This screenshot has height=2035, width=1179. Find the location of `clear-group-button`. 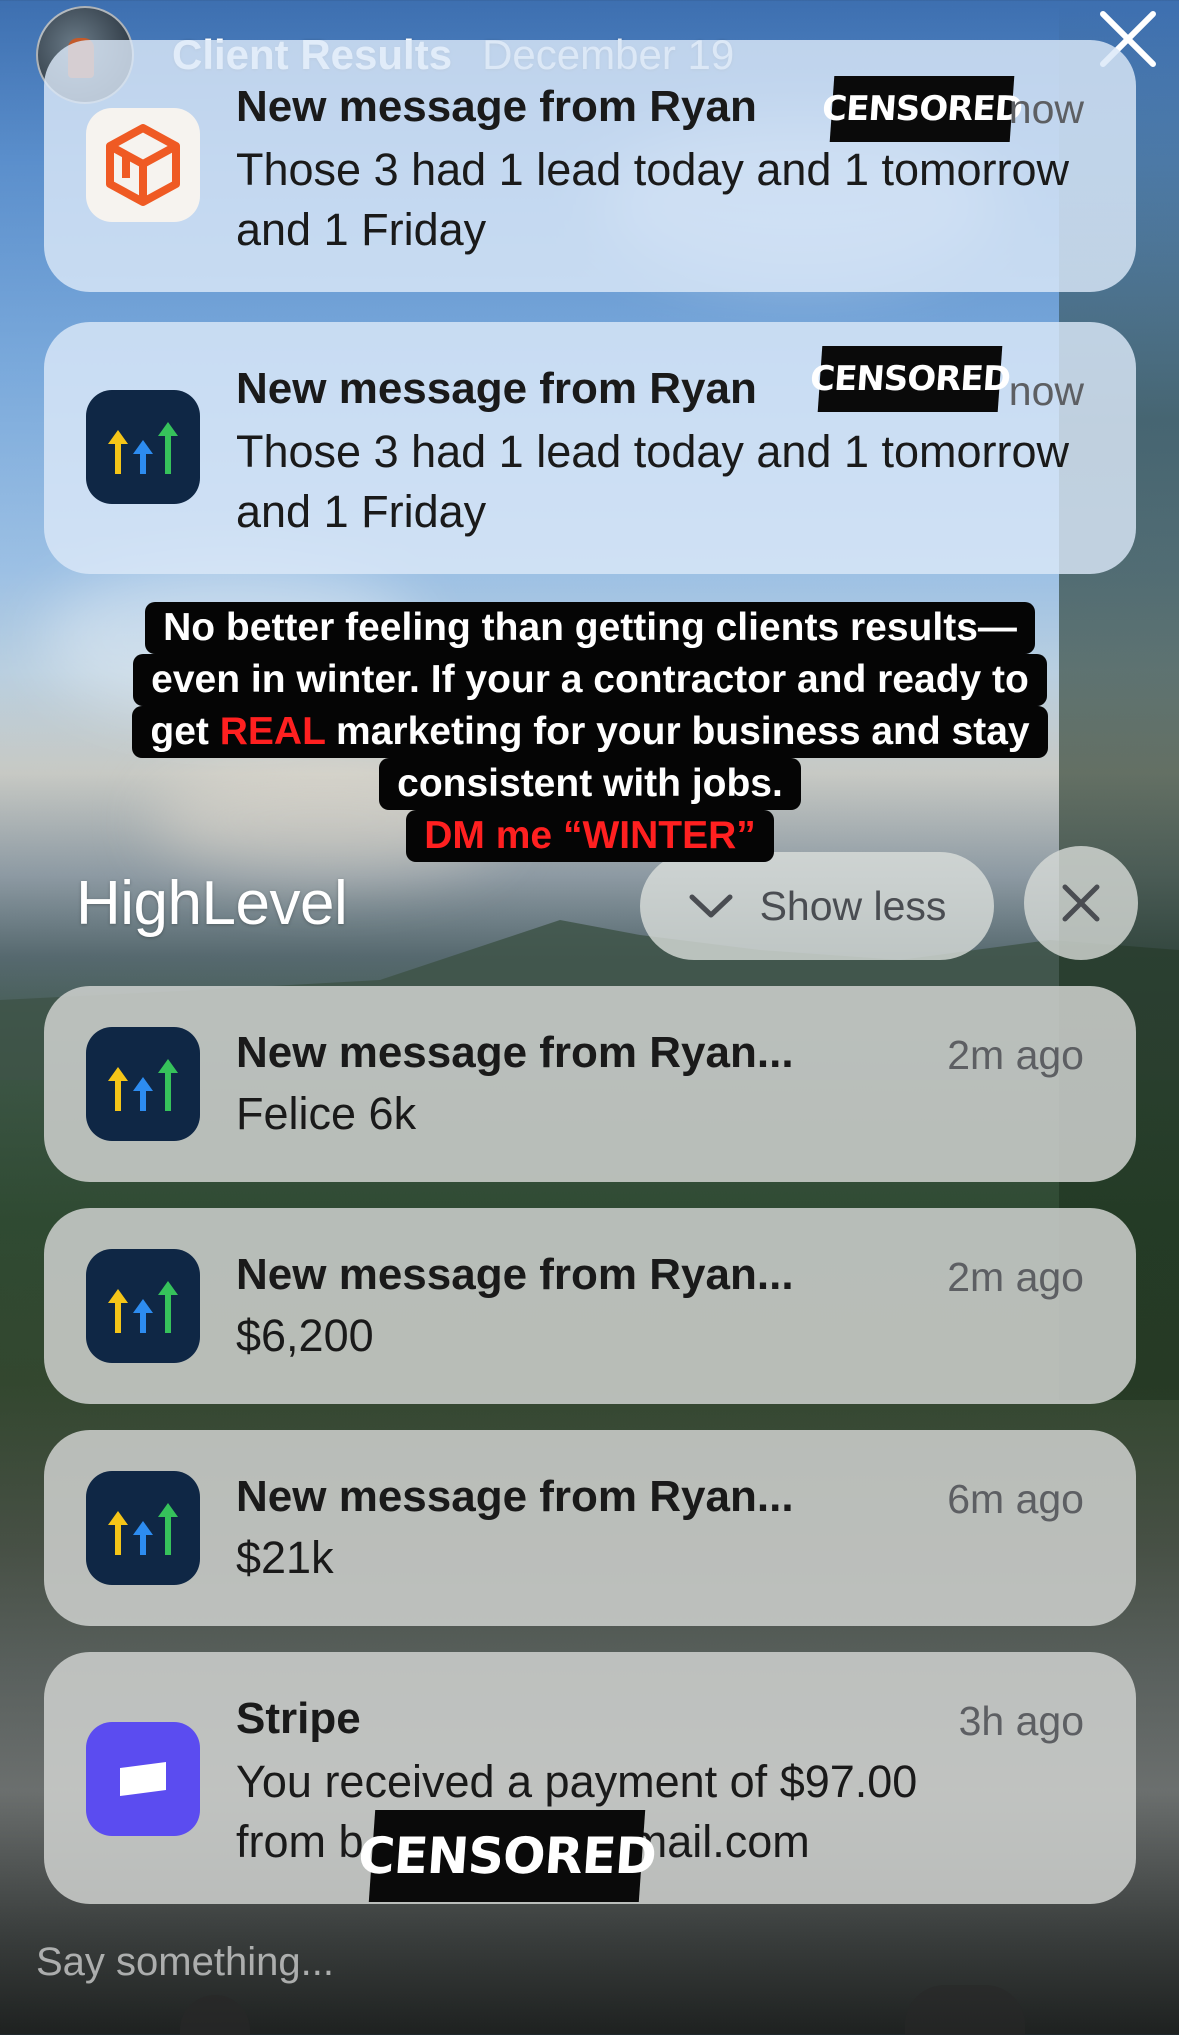

clear-group-button is located at coordinates (1081, 903).